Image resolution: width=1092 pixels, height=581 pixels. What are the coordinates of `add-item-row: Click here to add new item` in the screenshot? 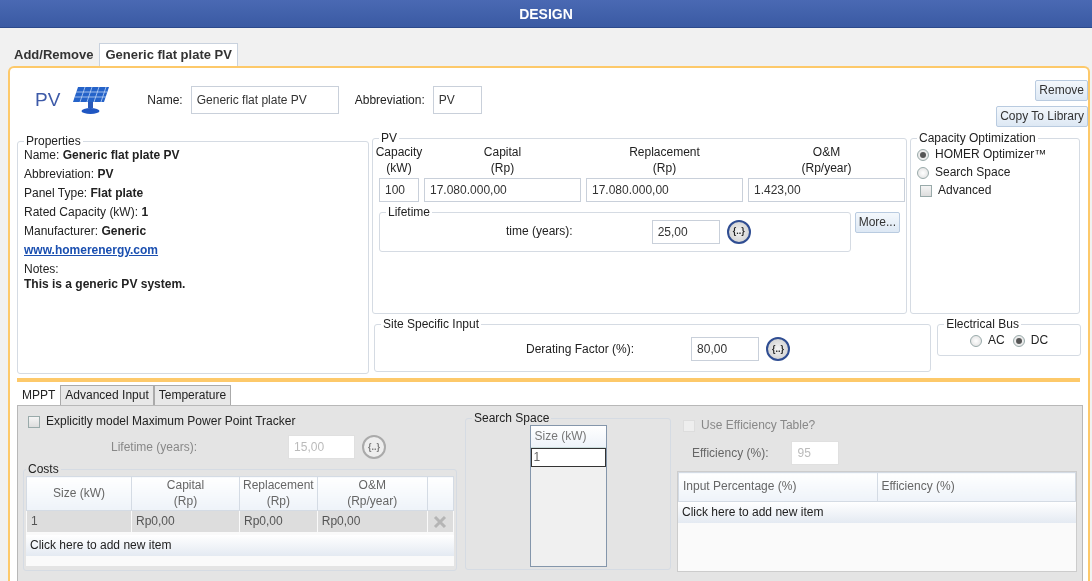 It's located at (240, 546).